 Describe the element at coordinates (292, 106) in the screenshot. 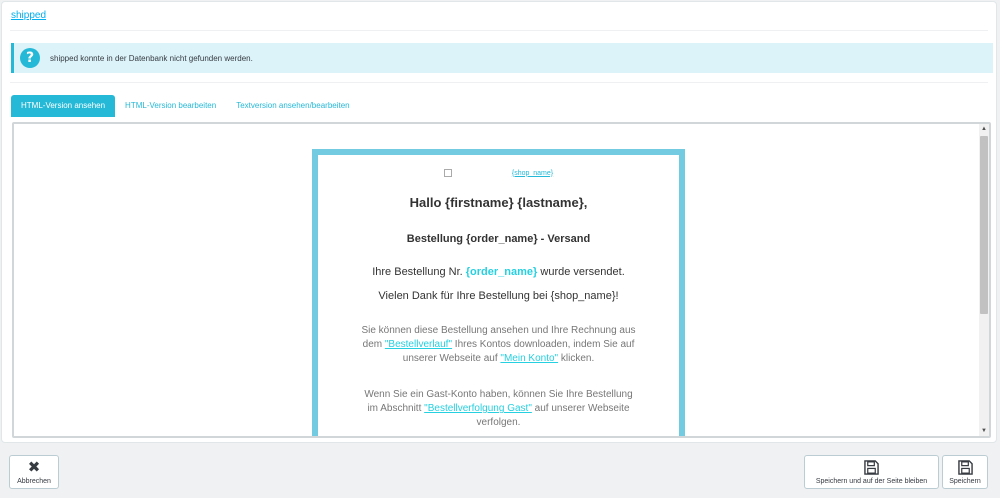

I see `tab-text-edit: Textversion ansehen/bearbeiten` at that location.